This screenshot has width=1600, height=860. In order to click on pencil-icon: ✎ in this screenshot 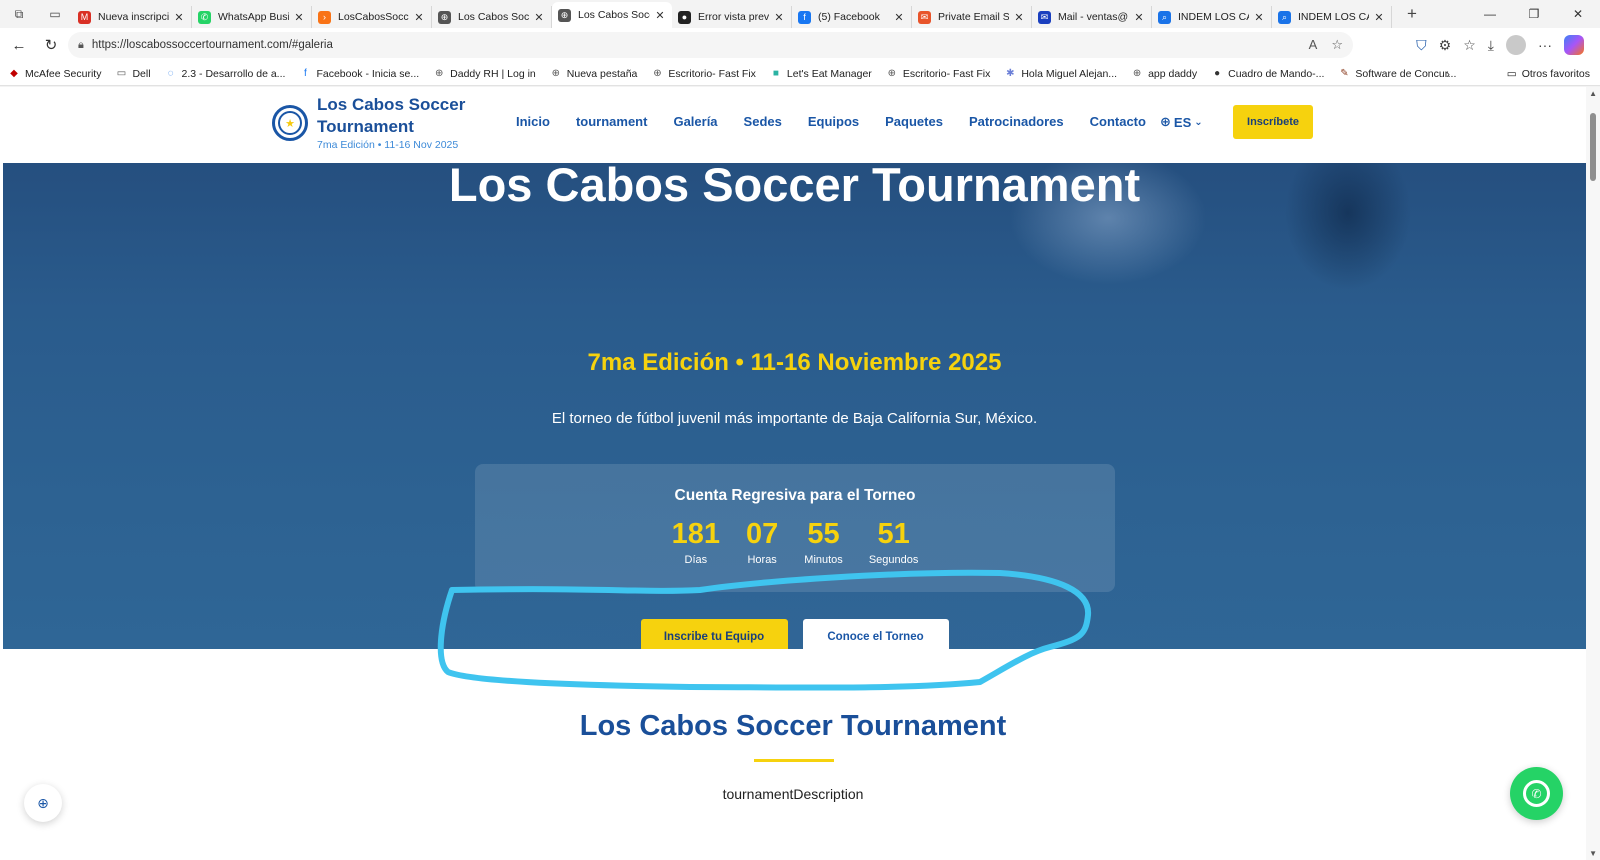, I will do `click(1344, 73)`.